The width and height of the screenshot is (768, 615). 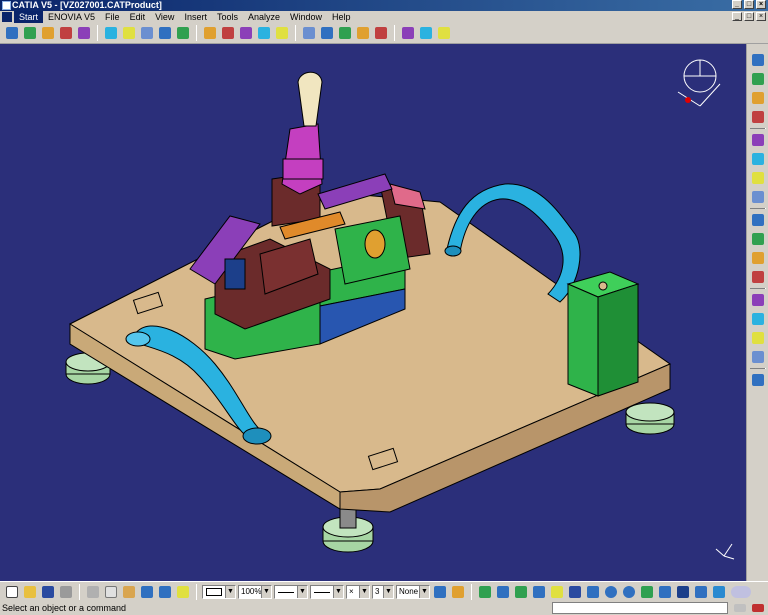 I want to click on camera-icon, so click(x=539, y=592).